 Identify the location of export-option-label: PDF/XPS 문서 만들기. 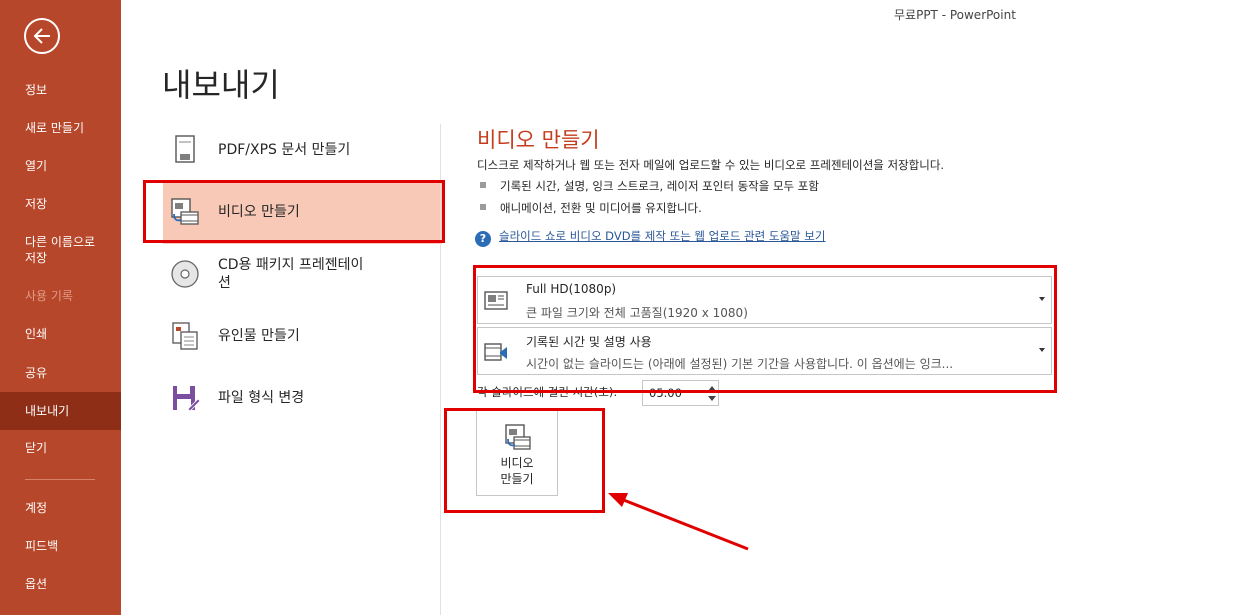
(284, 150).